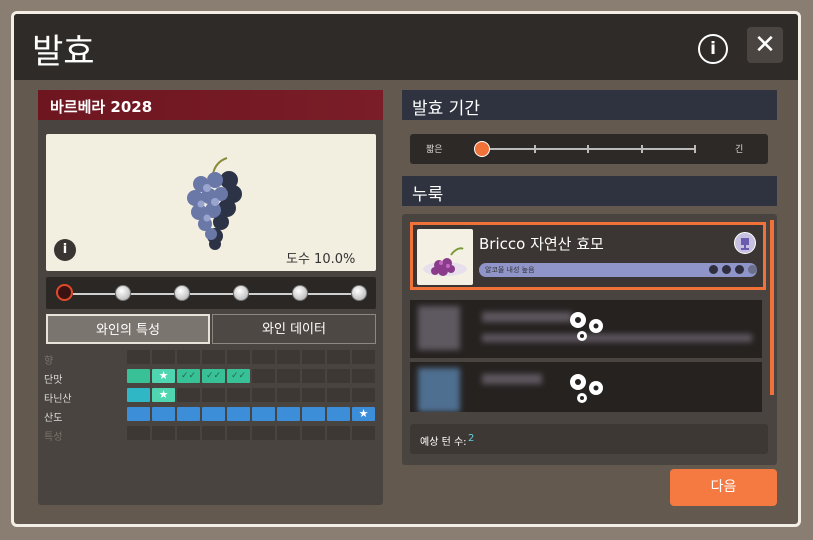  What do you see at coordinates (588, 256) in the screenshot?
I see `yeast-card-selected: Bricco 자연산 효모 알코올 내성 높음` at bounding box center [588, 256].